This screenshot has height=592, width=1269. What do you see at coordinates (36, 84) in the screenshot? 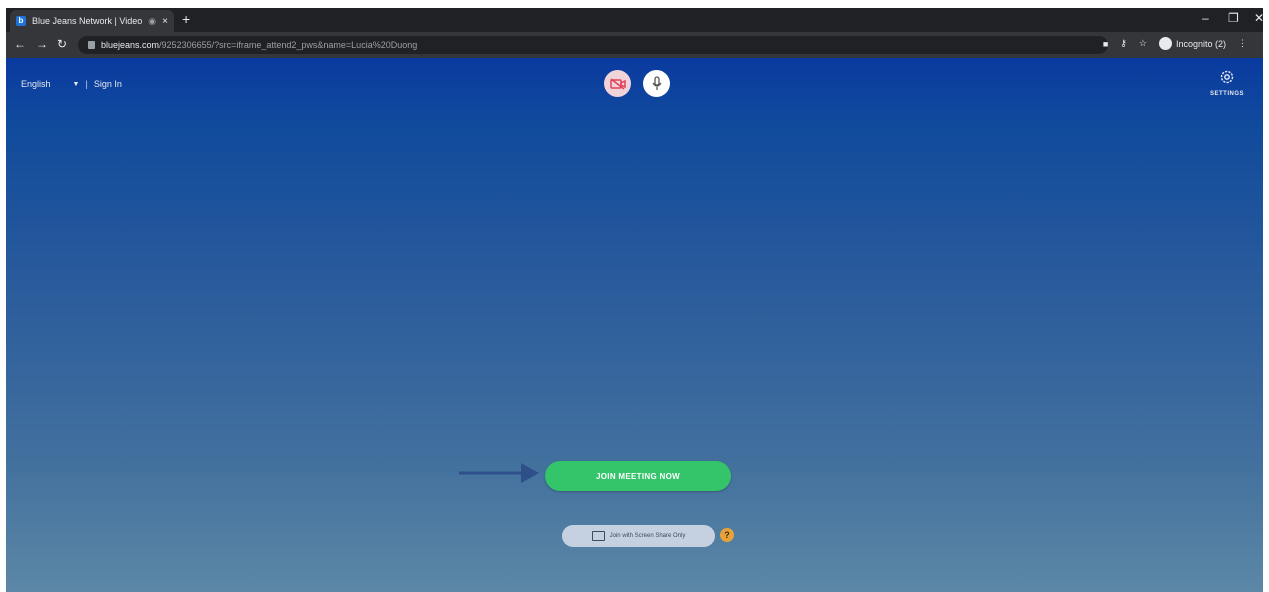
I see `language-select: English` at bounding box center [36, 84].